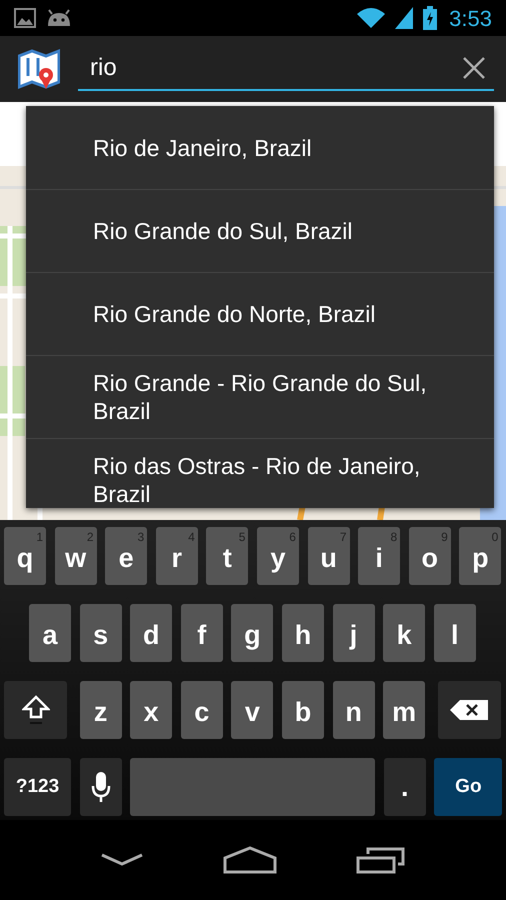  Describe the element at coordinates (404, 18) in the screenshot. I see `signal-icon` at that location.